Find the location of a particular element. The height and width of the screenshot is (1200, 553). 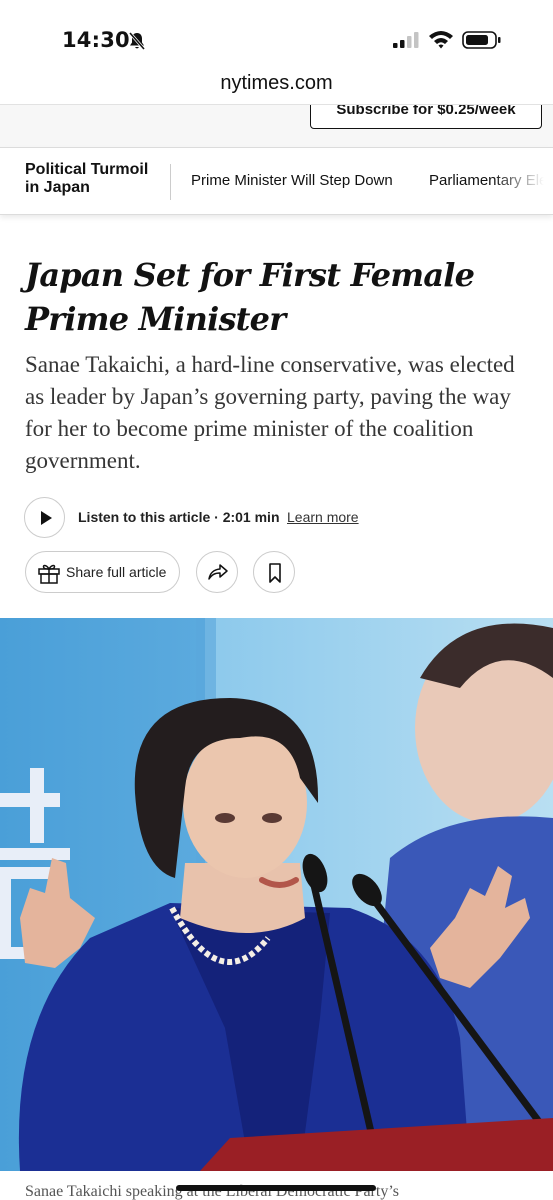

share-arrow-icon is located at coordinates (218, 572).